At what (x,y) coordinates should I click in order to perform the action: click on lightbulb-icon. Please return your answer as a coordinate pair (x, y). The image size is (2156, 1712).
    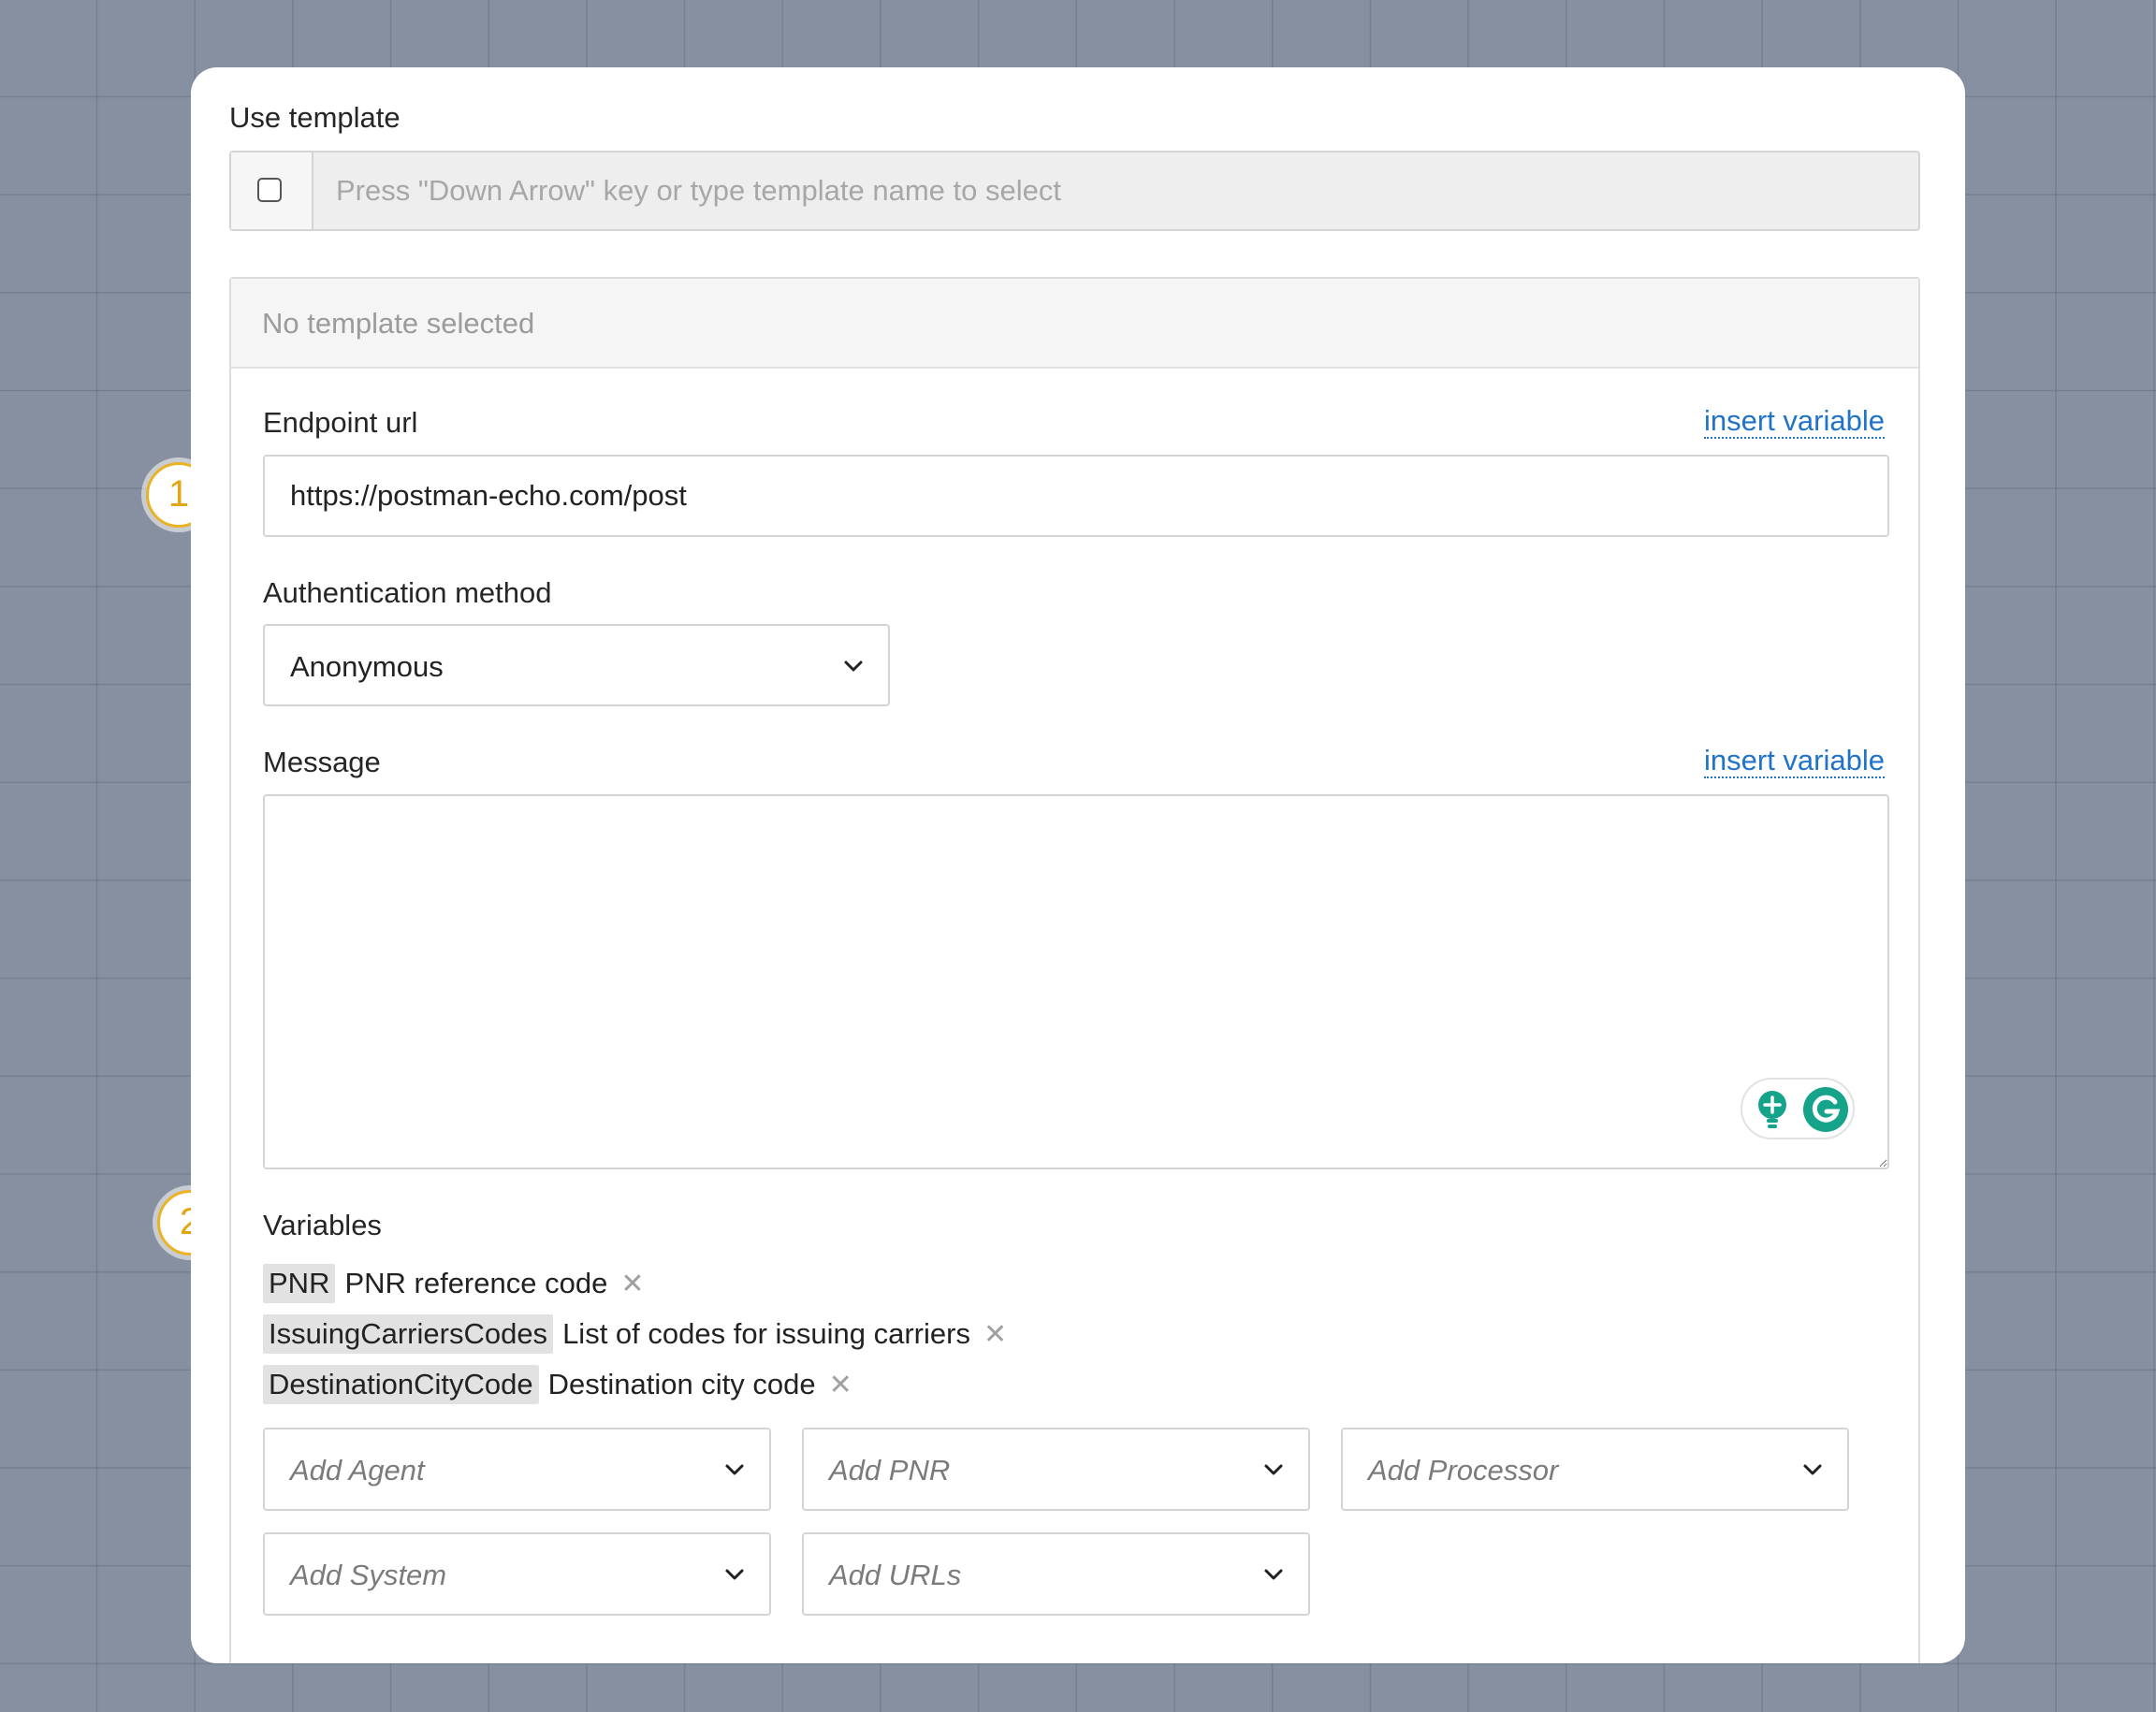
    Looking at the image, I should click on (1772, 1109).